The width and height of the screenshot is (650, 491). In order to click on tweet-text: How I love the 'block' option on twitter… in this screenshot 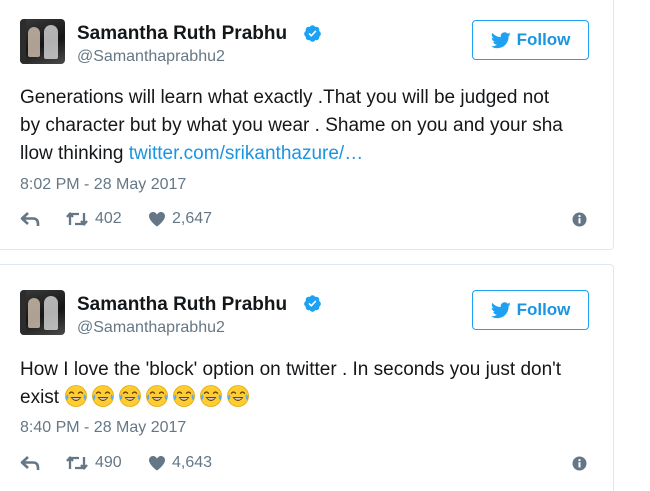, I will do `click(307, 384)`.